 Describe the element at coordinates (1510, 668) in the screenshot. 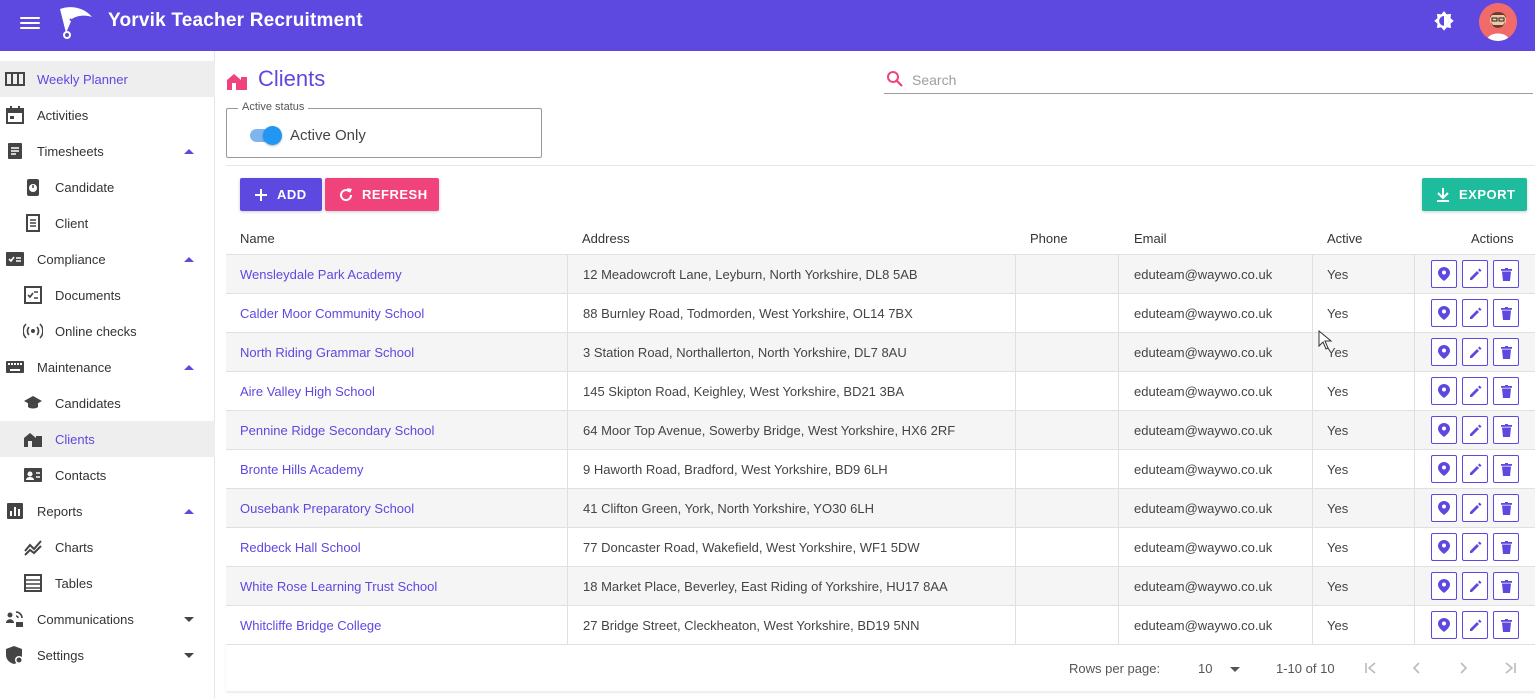

I see `last-page-button` at that location.